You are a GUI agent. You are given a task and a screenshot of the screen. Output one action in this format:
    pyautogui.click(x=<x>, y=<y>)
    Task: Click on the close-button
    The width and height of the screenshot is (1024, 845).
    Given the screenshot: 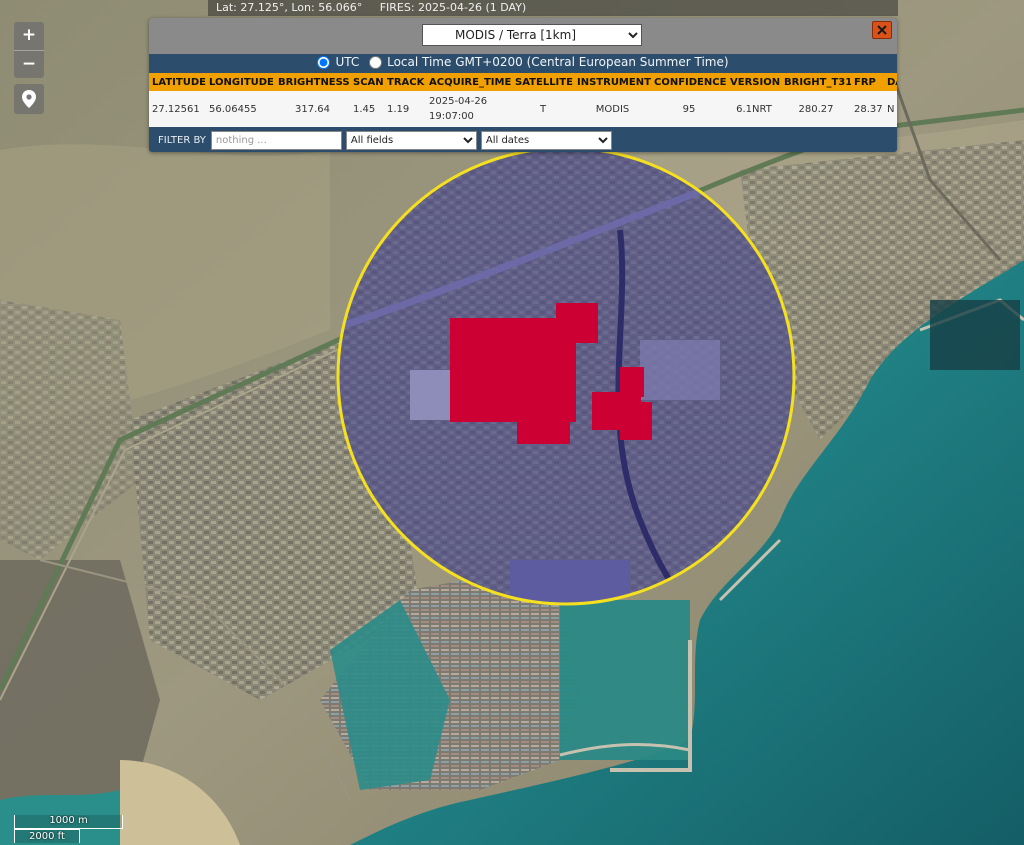 What is the action you would take?
    pyautogui.click(x=882, y=30)
    